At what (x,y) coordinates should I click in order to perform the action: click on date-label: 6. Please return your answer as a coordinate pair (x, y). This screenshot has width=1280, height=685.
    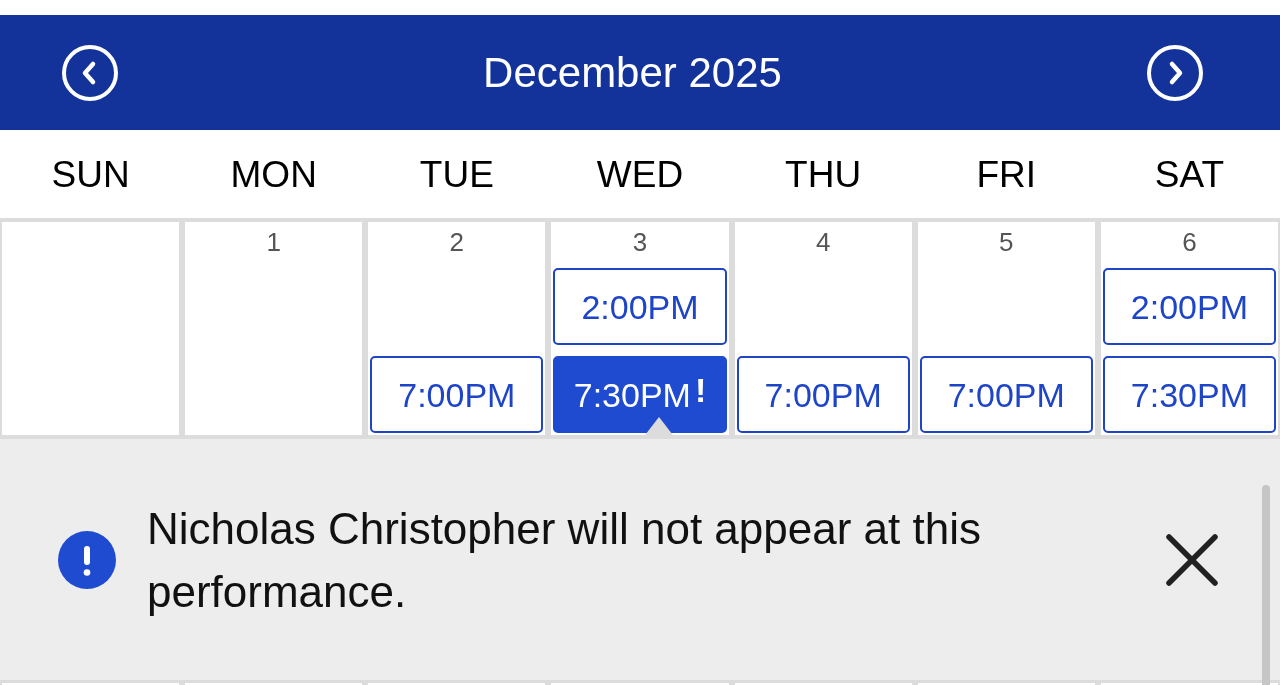
    Looking at the image, I should click on (1189, 242).